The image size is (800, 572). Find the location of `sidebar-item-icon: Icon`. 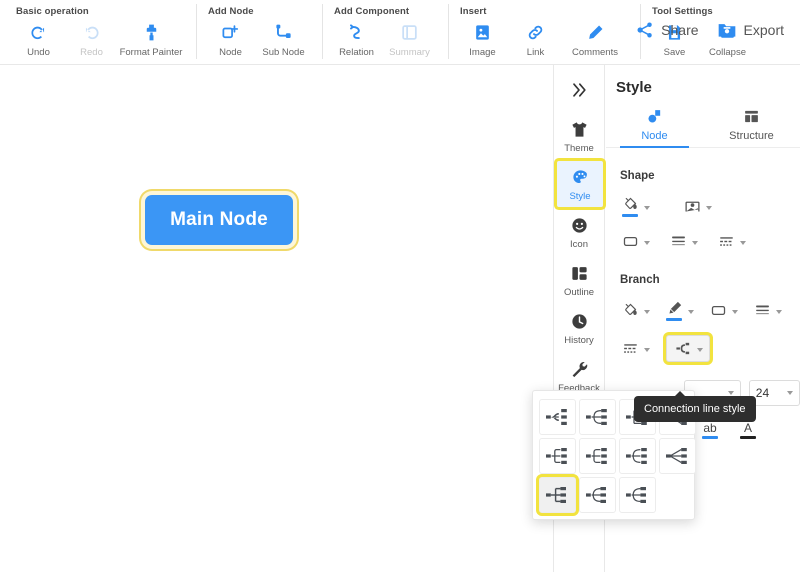

sidebar-item-icon: Icon is located at coordinates (579, 232).